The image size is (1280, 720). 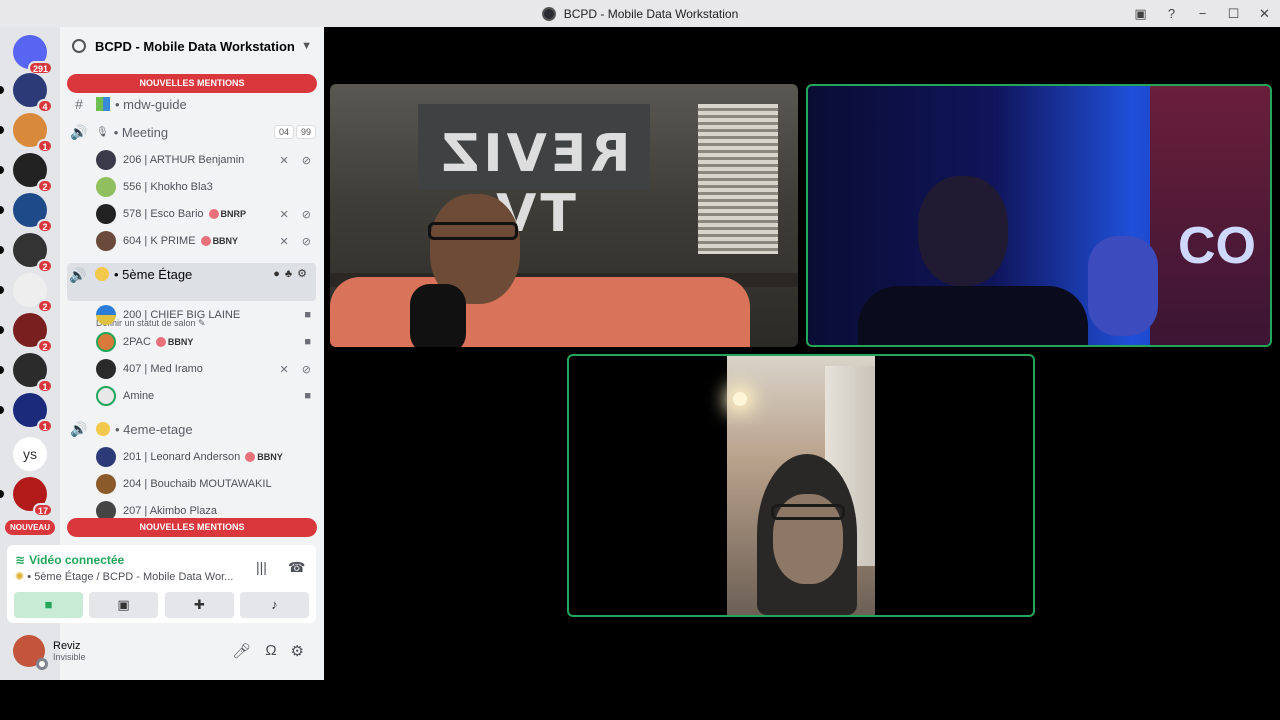 I want to click on star-emoji-icon: ✺, so click(x=20, y=577).